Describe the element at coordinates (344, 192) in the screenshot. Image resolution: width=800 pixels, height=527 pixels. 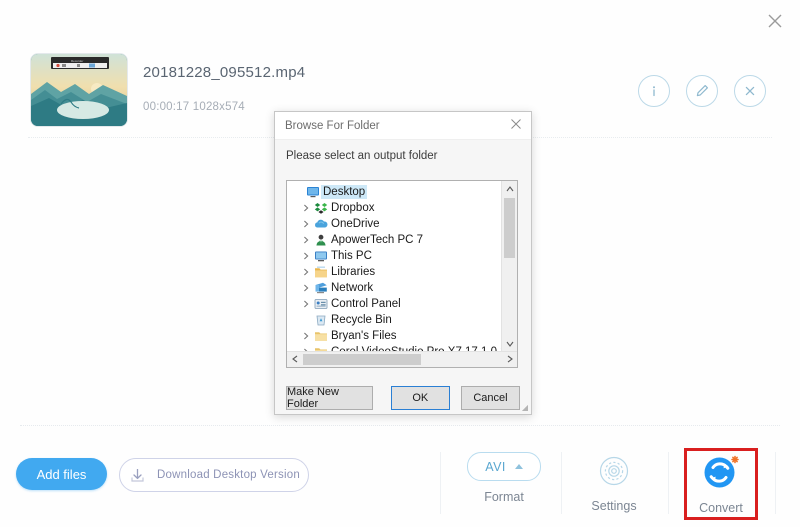
I see `tree-item-label: Desktop` at that location.